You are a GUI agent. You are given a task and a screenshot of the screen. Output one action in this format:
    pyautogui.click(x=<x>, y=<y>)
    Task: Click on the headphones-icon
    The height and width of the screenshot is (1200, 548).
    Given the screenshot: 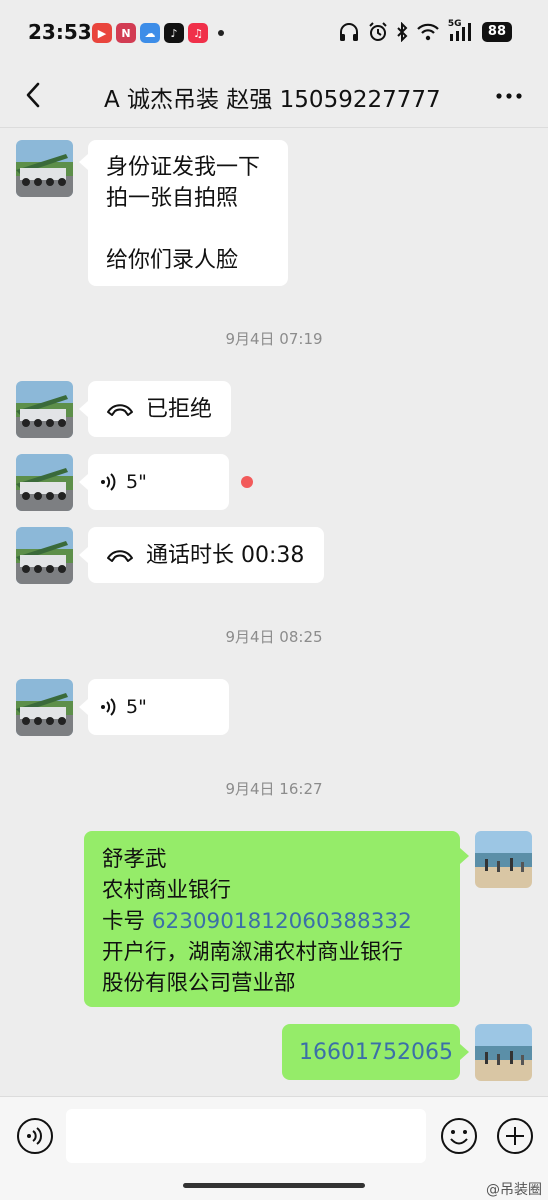 What is the action you would take?
    pyautogui.click(x=348, y=32)
    